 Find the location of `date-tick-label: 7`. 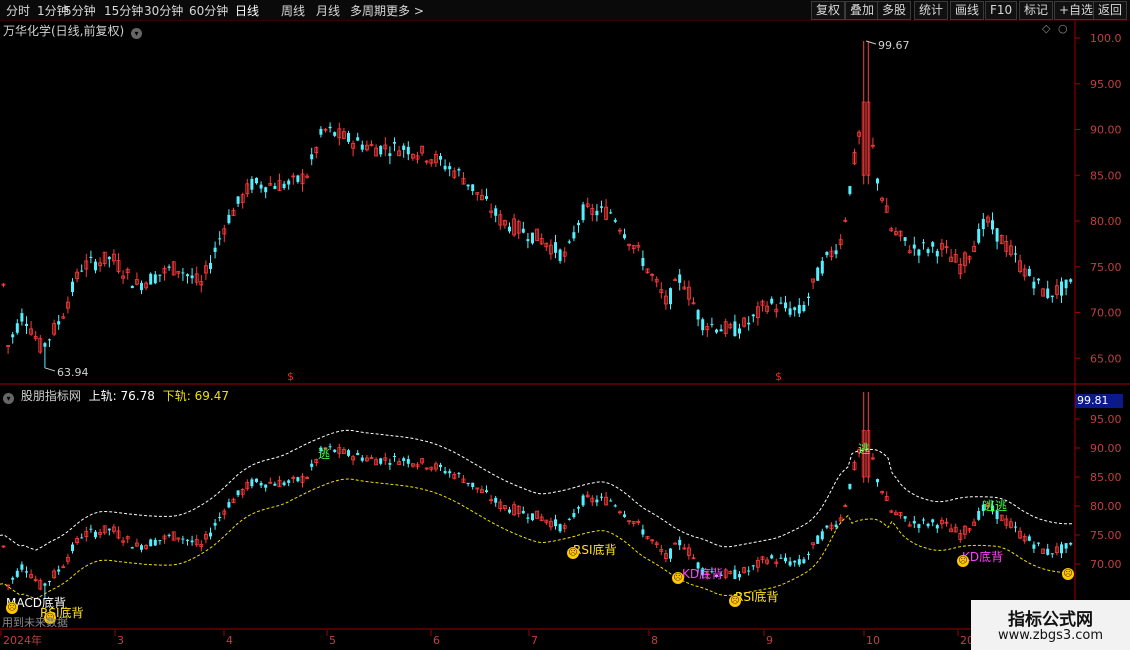

date-tick-label: 7 is located at coordinates (534, 640).